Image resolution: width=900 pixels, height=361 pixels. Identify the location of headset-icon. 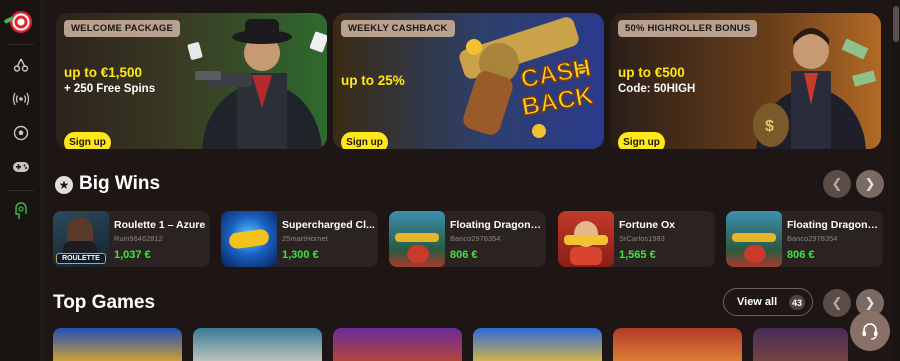
(870, 331).